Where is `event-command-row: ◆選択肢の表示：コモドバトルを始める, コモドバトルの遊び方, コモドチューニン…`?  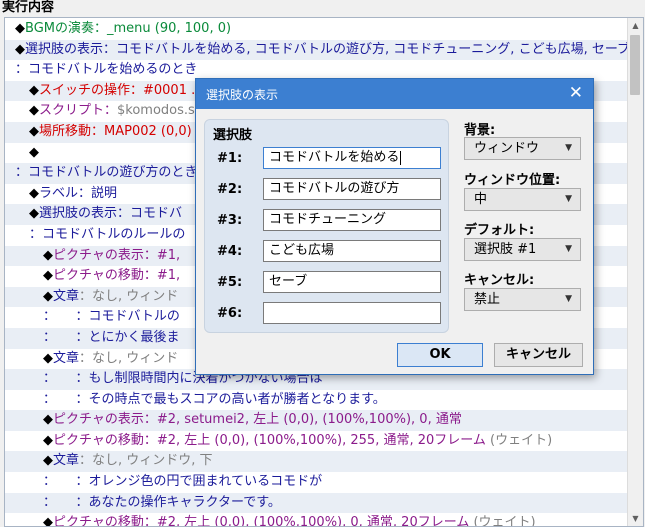
event-command-row: ◆選択肢の表示：コモドバトルを始める, コモドバトルの遊び方, コモドチューニン… is located at coordinates (316, 50).